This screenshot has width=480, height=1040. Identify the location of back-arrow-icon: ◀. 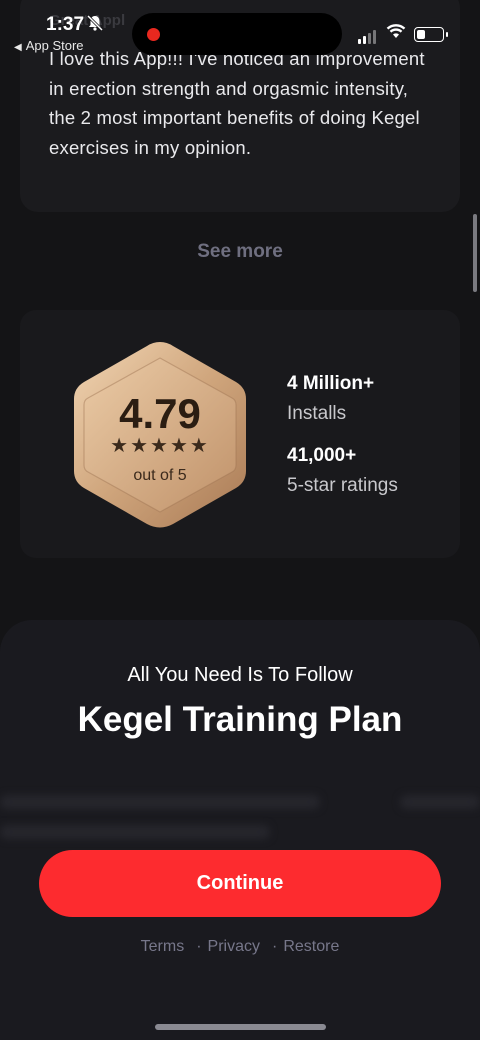
(18, 47).